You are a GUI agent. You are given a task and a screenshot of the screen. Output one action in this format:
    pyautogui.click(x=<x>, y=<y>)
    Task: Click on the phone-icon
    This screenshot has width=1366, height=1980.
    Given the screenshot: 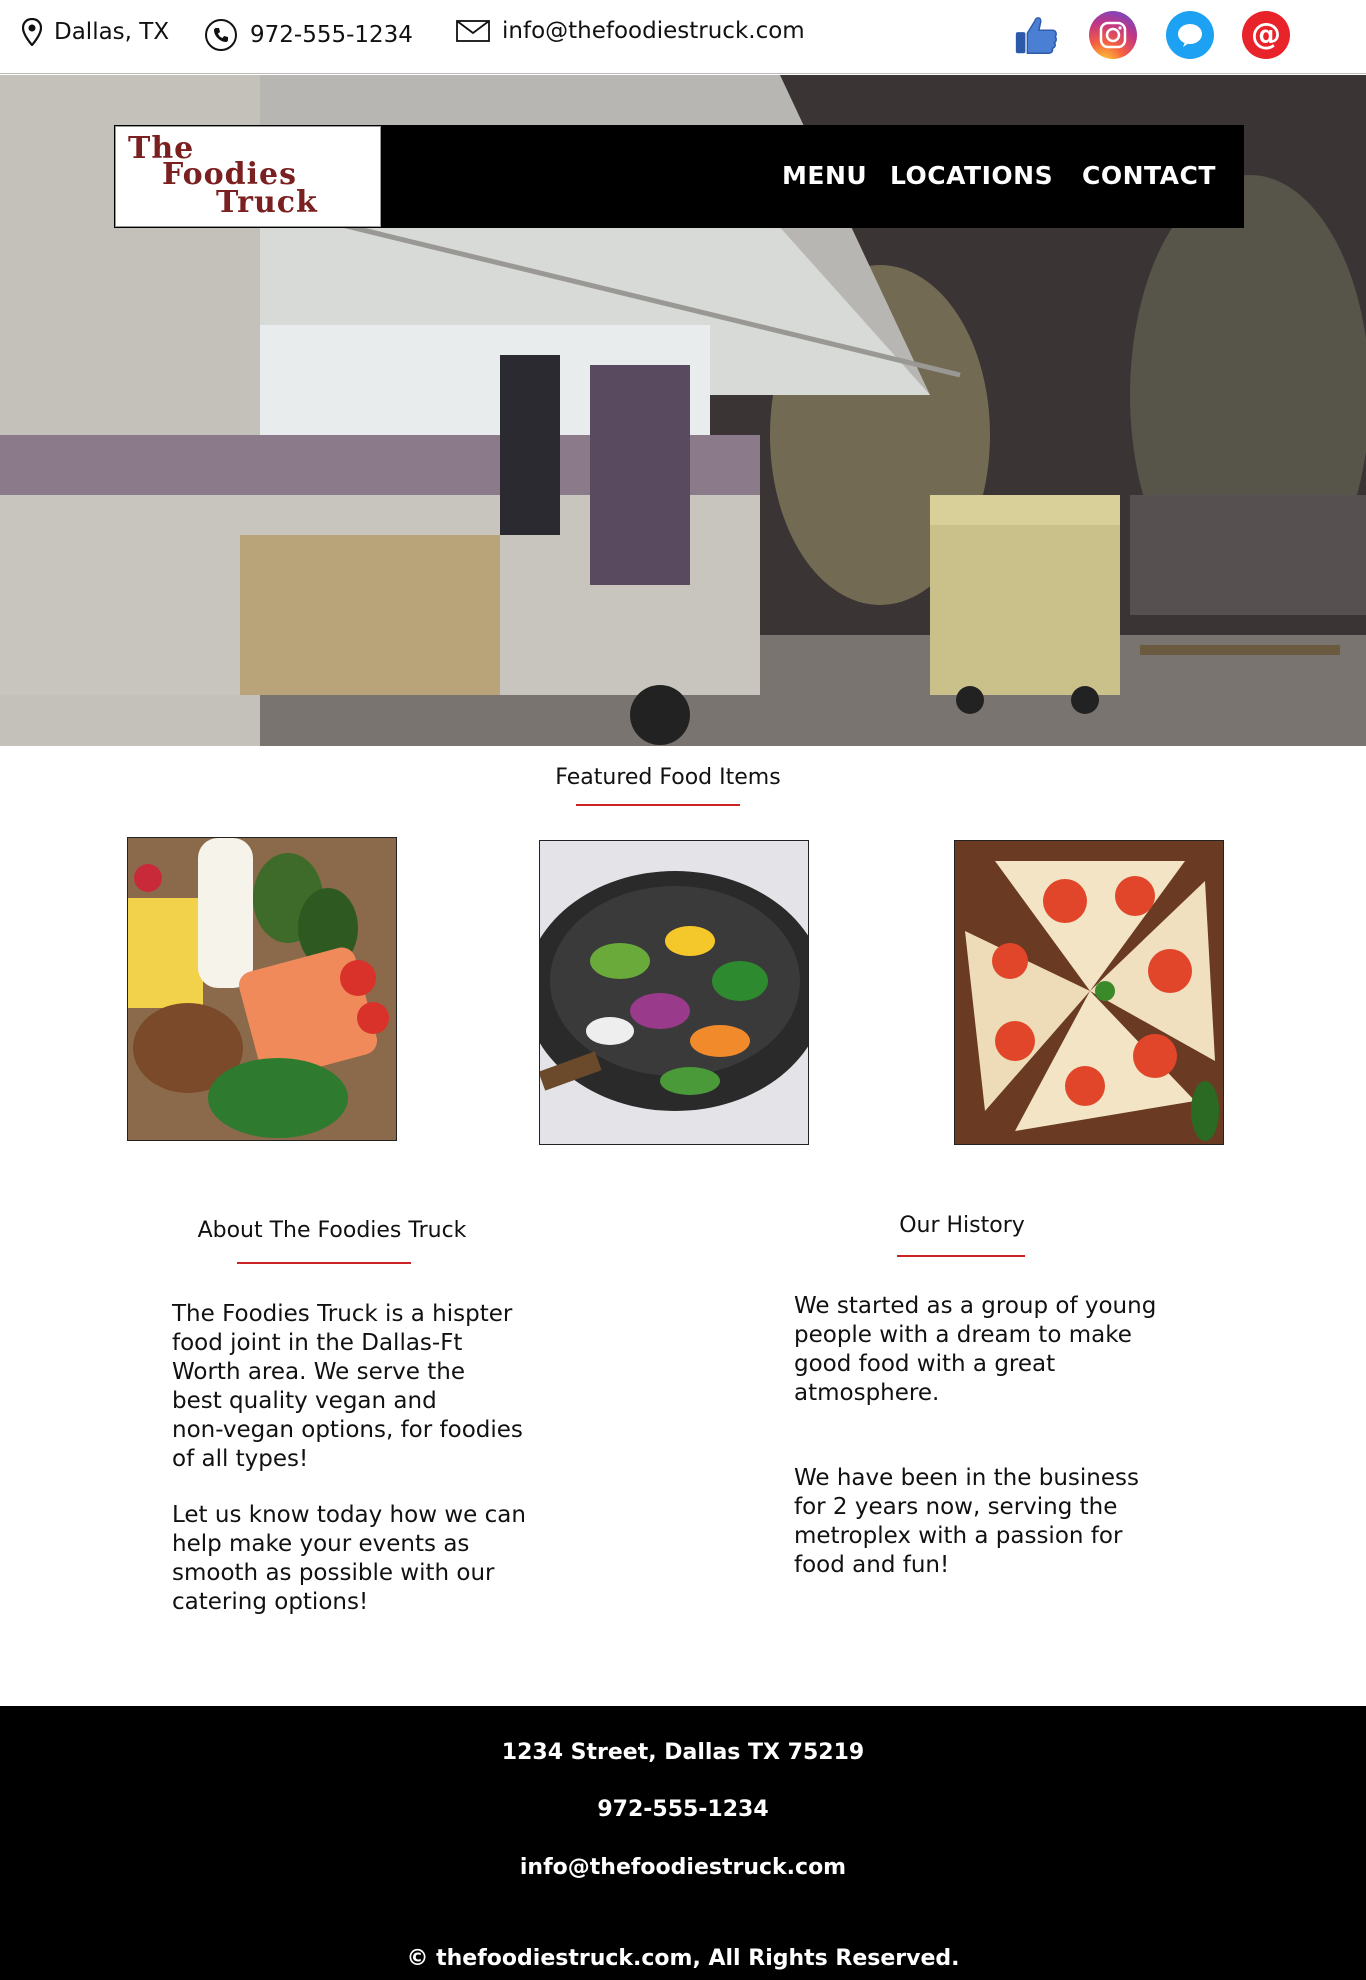 What is the action you would take?
    pyautogui.click(x=221, y=35)
    